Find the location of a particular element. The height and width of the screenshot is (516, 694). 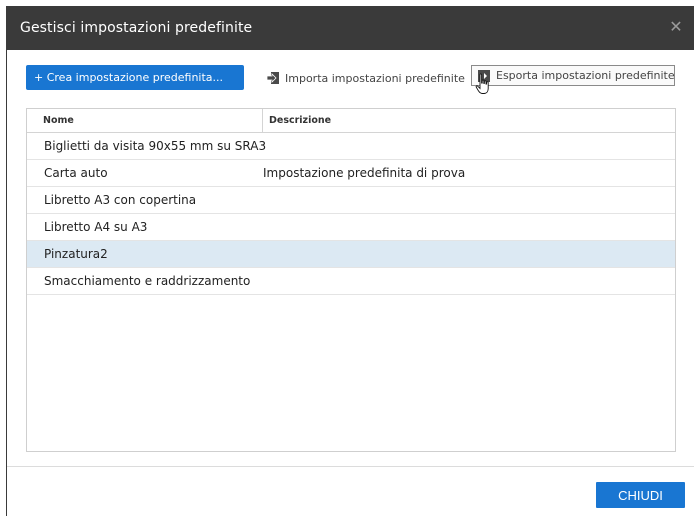

row-name: Smacchiamento e raddrizzamento is located at coordinates (147, 281).